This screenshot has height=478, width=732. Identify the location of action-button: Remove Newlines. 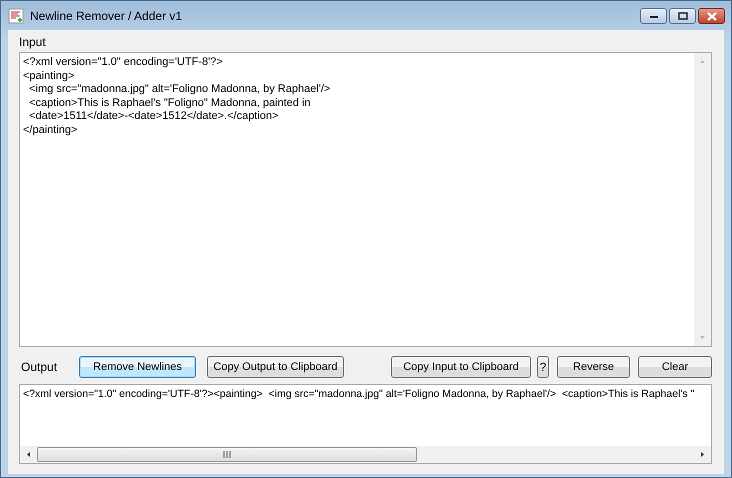
(137, 367).